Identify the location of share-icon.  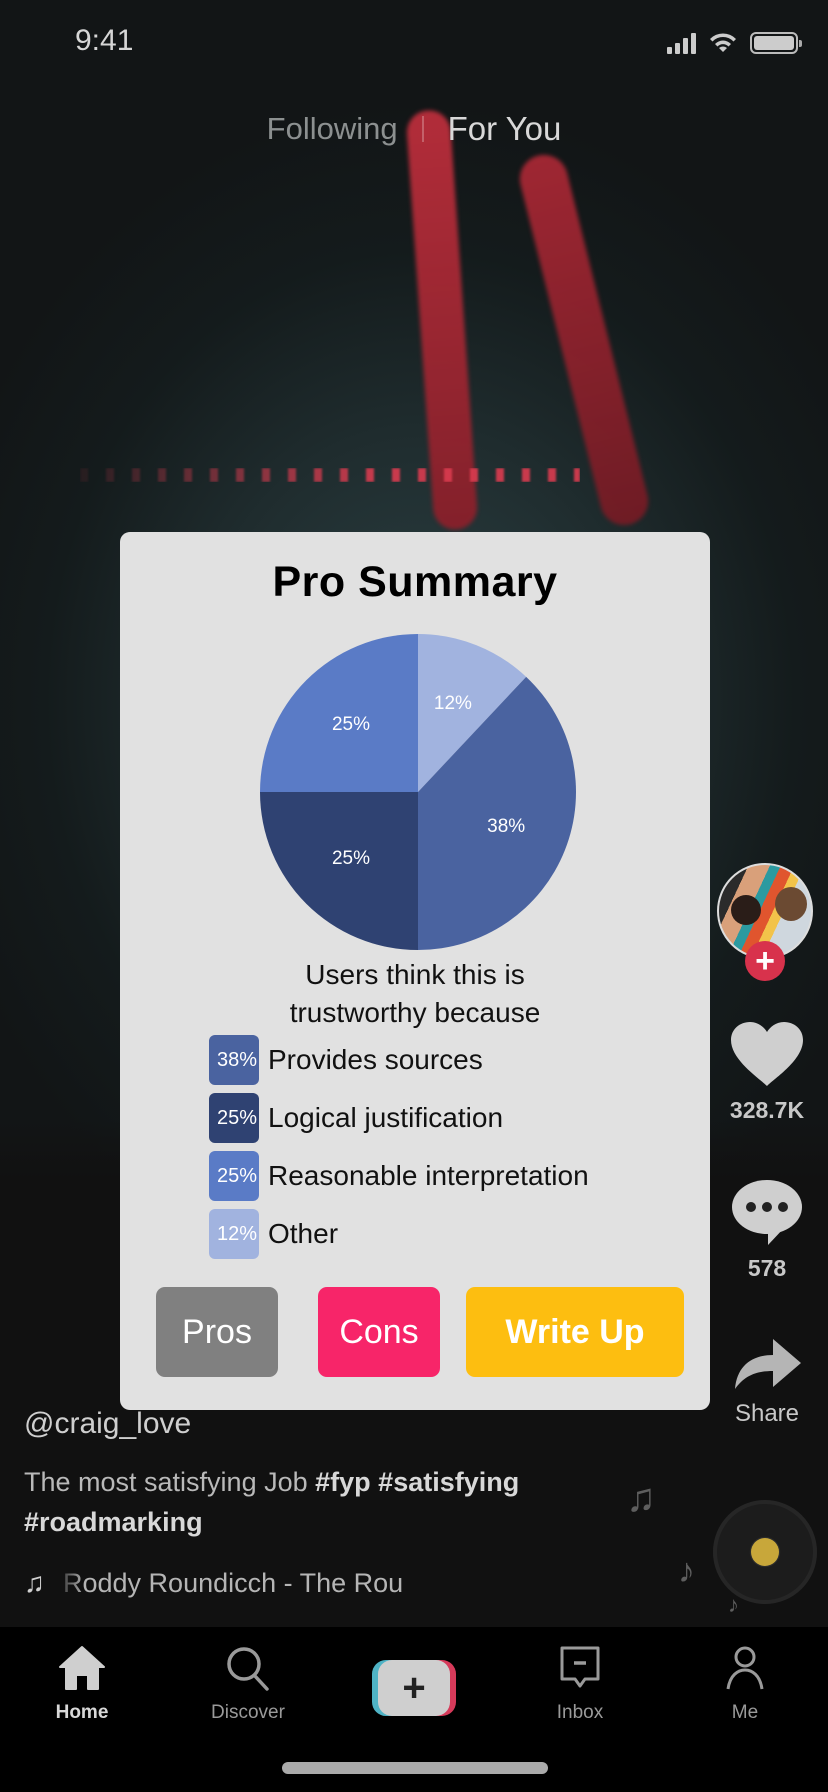
(768, 1364).